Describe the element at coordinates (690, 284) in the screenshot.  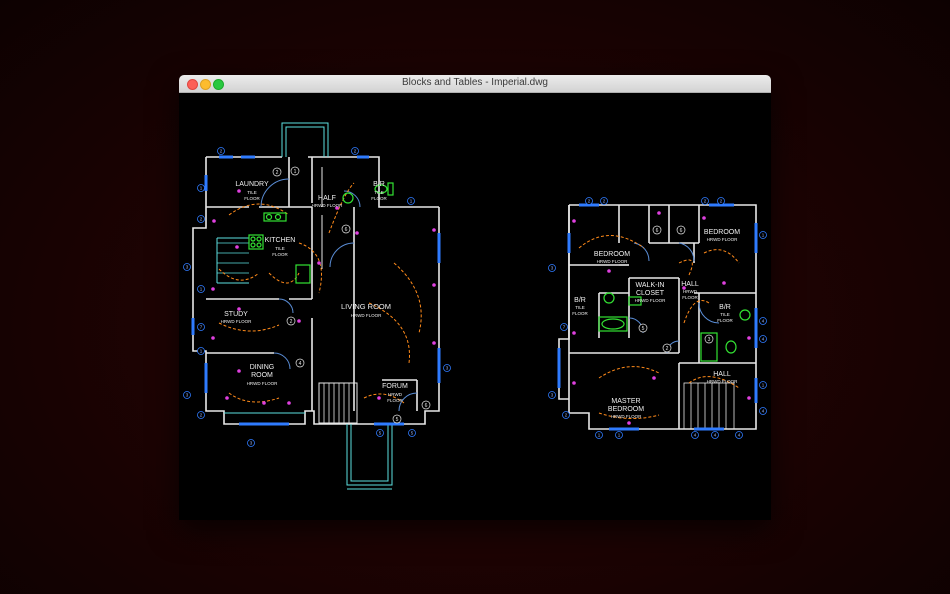
I see `label-hall-1: HALL` at that location.